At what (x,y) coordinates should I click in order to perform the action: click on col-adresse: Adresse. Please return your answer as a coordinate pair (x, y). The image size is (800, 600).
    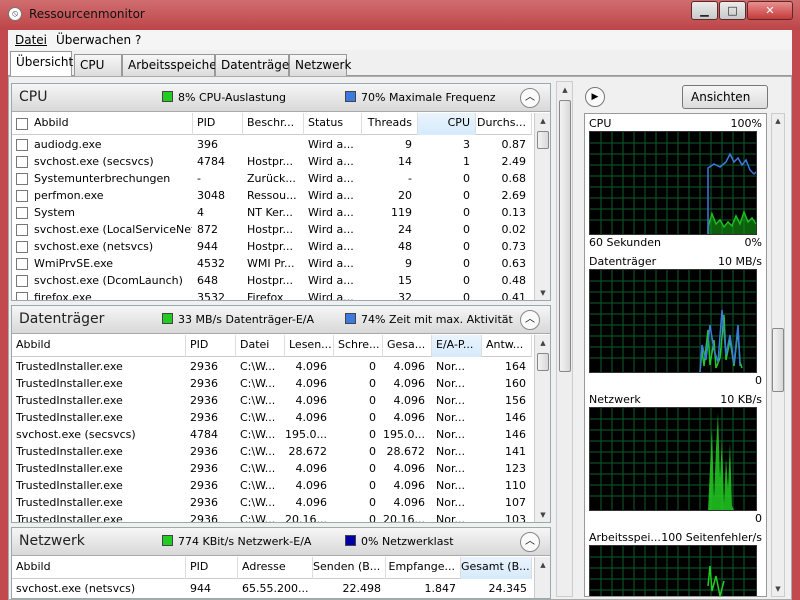
    Looking at the image, I should click on (275, 568).